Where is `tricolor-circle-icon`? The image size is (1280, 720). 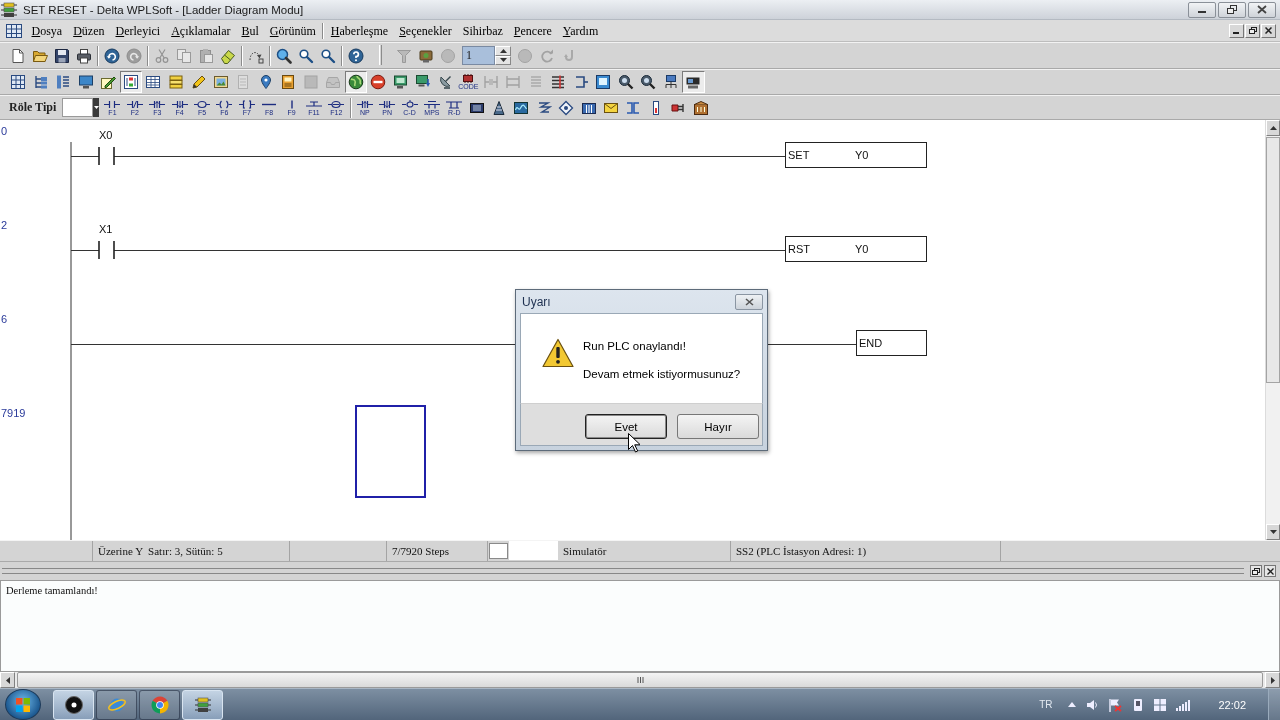 tricolor-circle-icon is located at coordinates (159, 704).